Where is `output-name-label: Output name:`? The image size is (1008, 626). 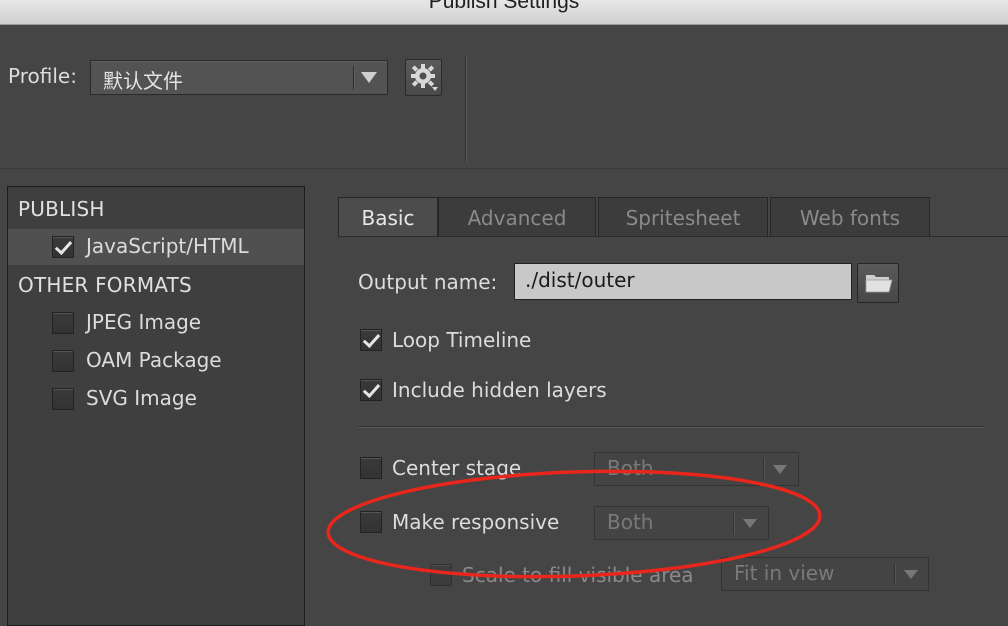
output-name-label: Output name: is located at coordinates (428, 282).